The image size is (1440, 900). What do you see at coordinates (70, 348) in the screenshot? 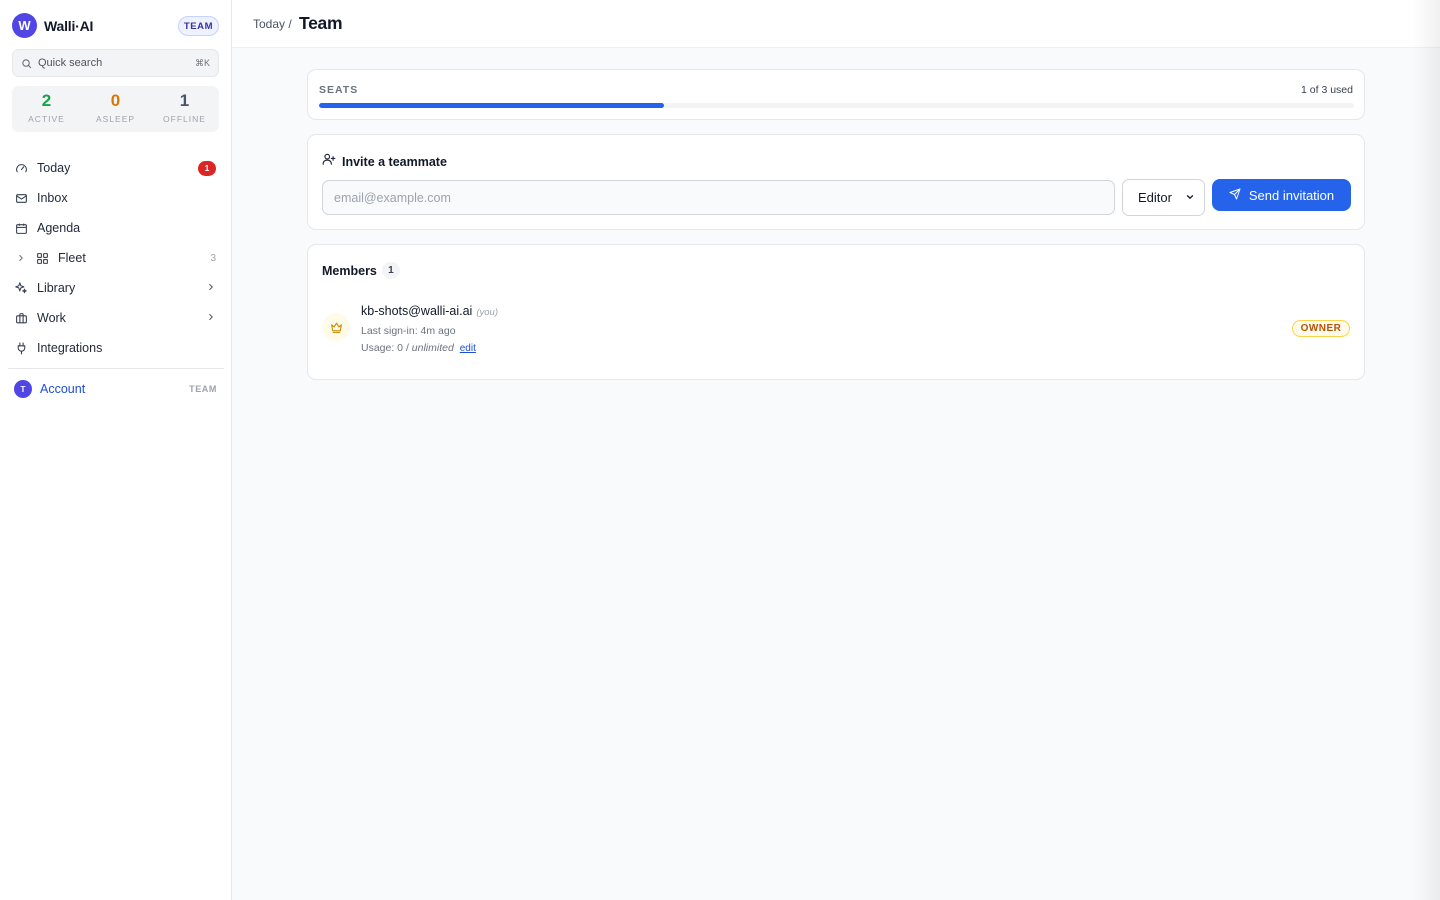
I see `sidebar-item-label: Integrations` at bounding box center [70, 348].